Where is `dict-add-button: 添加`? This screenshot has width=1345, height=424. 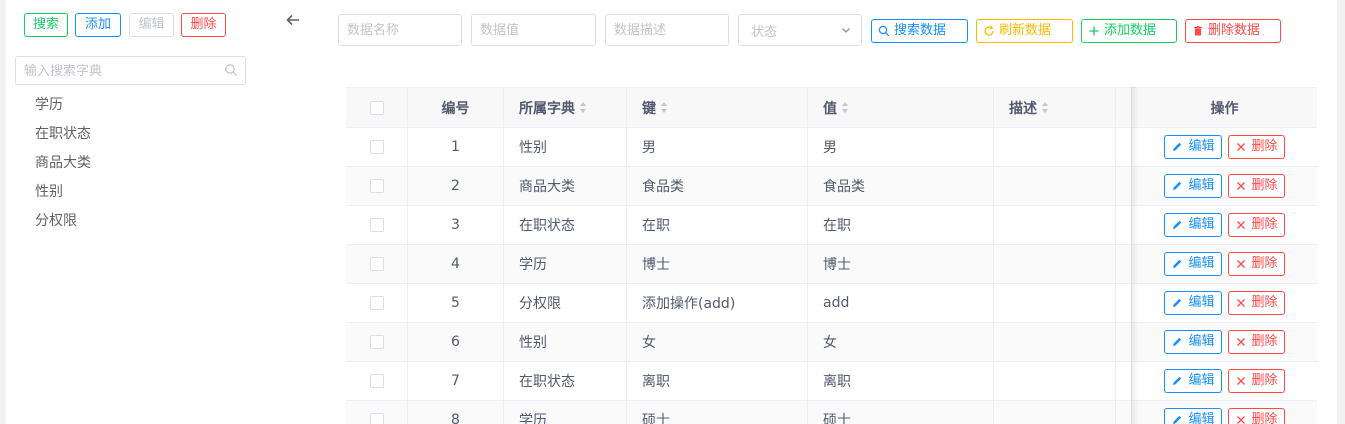
dict-add-button: 添加 is located at coordinates (98, 25).